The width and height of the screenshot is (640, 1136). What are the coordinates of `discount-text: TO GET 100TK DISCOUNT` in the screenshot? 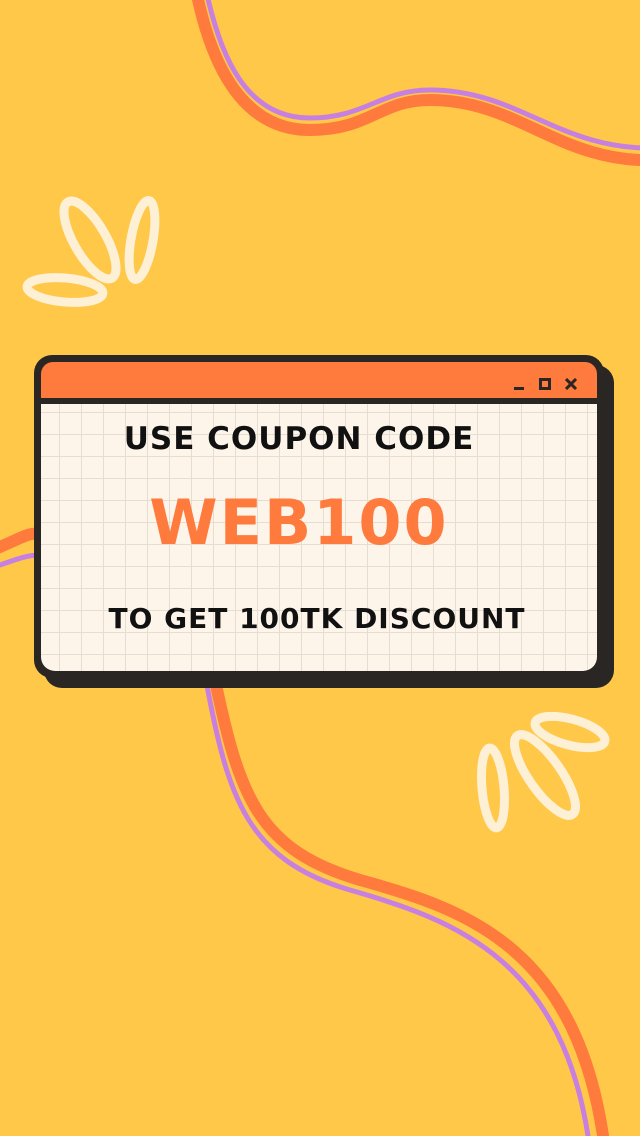 It's located at (317, 618).